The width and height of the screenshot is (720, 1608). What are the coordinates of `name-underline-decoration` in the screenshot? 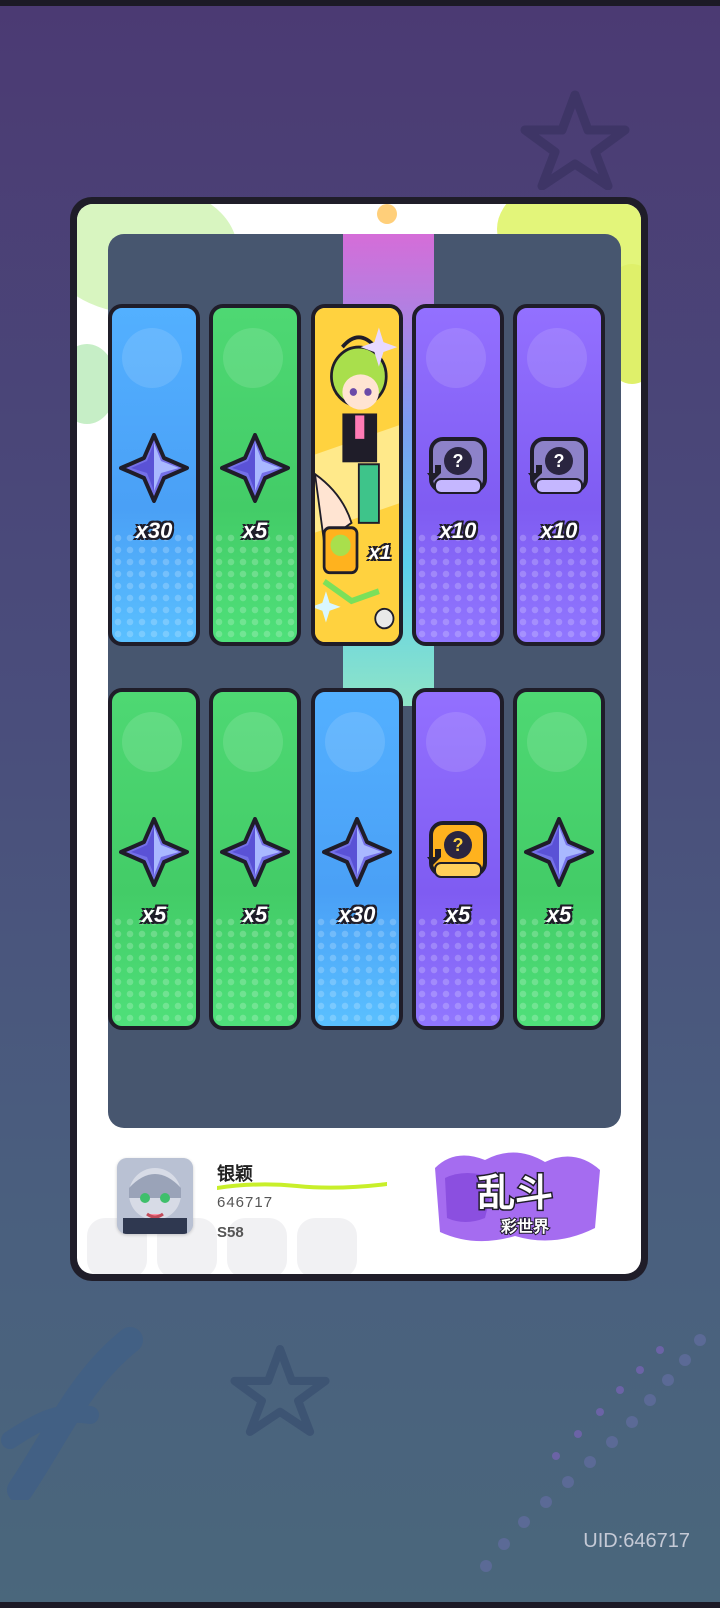 It's located at (302, 1186).